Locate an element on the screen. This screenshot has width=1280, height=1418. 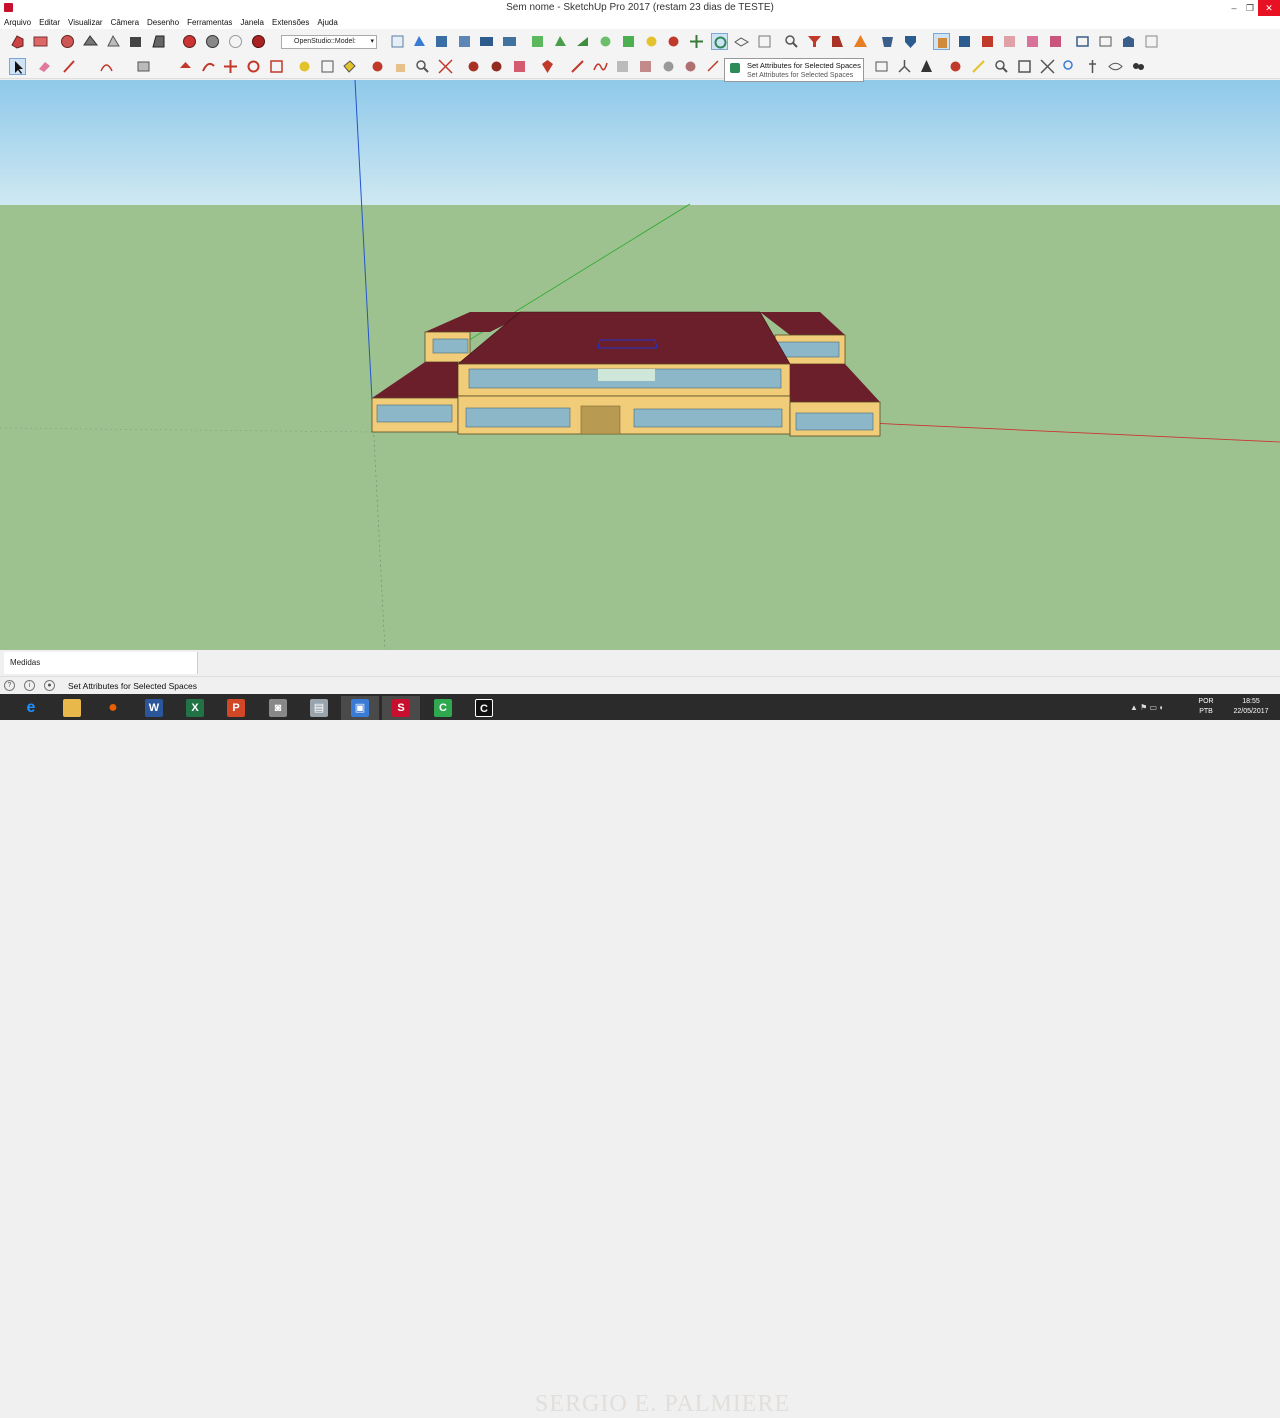
xray-icon is located at coordinates (189, 41).